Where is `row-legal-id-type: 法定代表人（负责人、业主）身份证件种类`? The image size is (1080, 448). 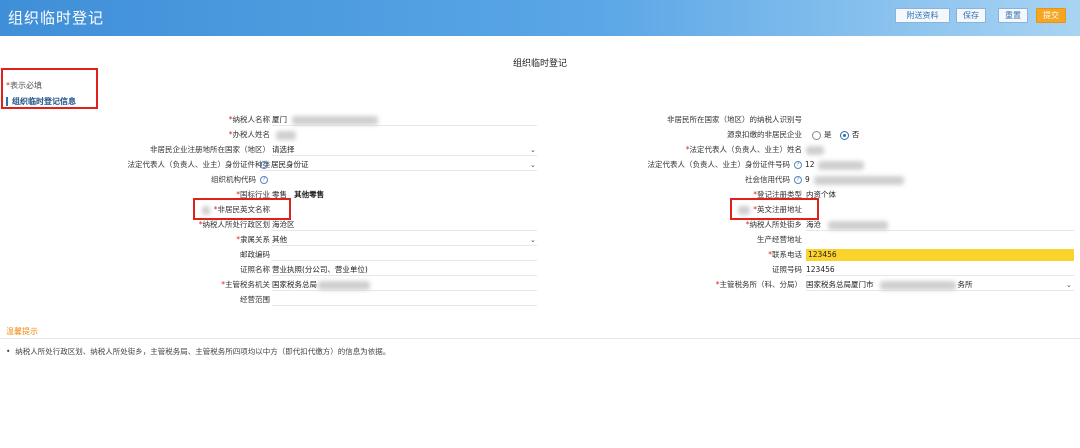
row-legal-id-type: 法定代表人（负责人、业主）身份证件种类 is located at coordinates (199, 164).